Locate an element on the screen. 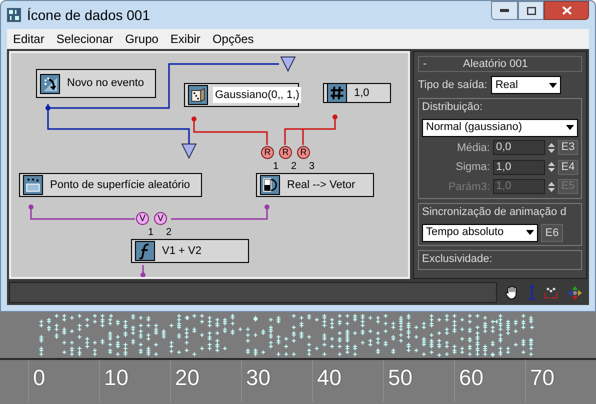  ruler-label: 70 is located at coordinates (542, 378).